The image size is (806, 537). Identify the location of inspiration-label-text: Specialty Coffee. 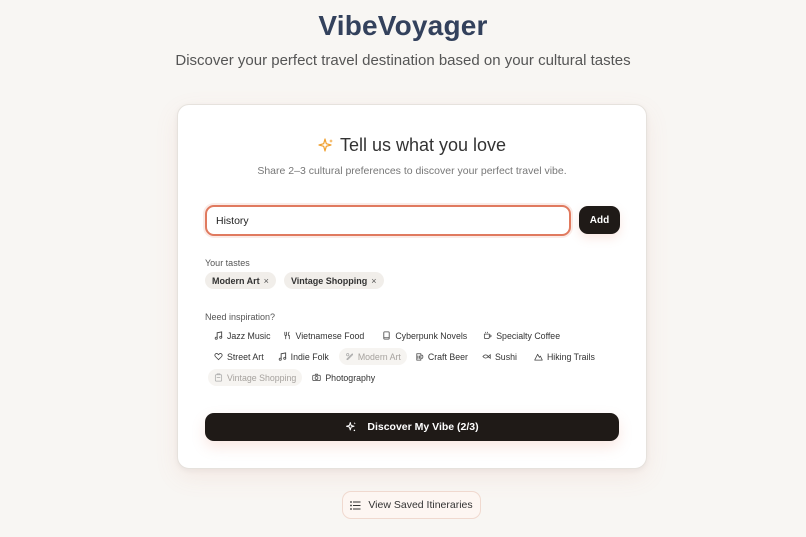
(528, 335).